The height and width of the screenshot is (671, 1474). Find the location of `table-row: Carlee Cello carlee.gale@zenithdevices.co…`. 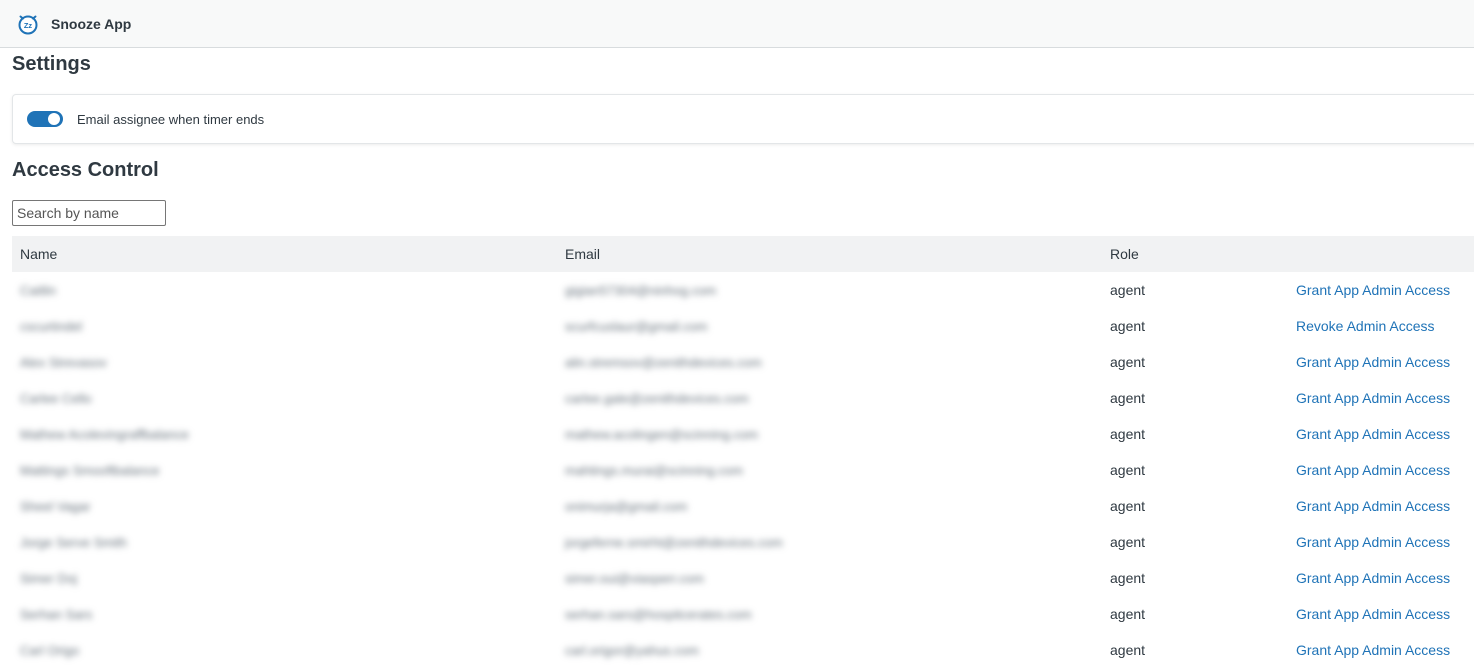

table-row: Carlee Cello carlee.gale@zenithdevices.co… is located at coordinates (743, 398).